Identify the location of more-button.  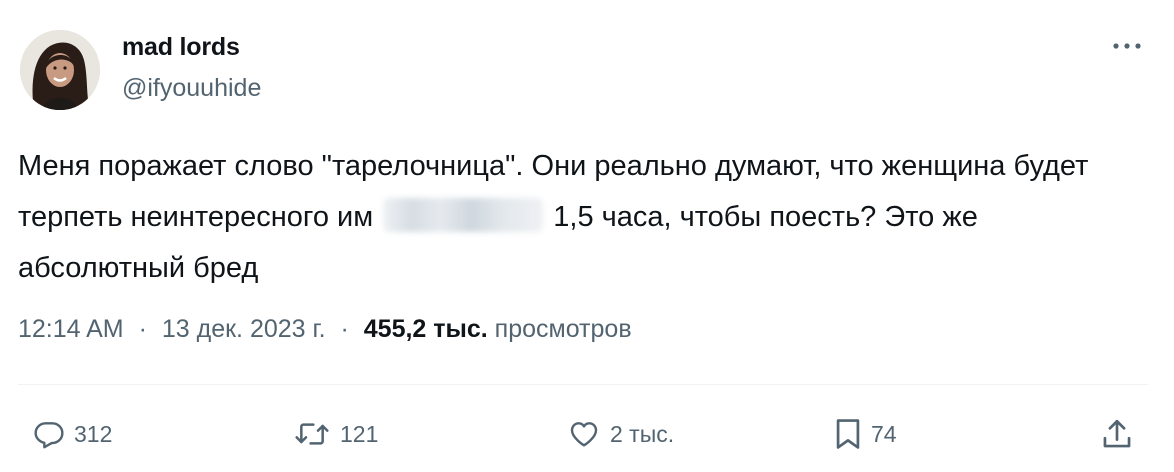
(1127, 46).